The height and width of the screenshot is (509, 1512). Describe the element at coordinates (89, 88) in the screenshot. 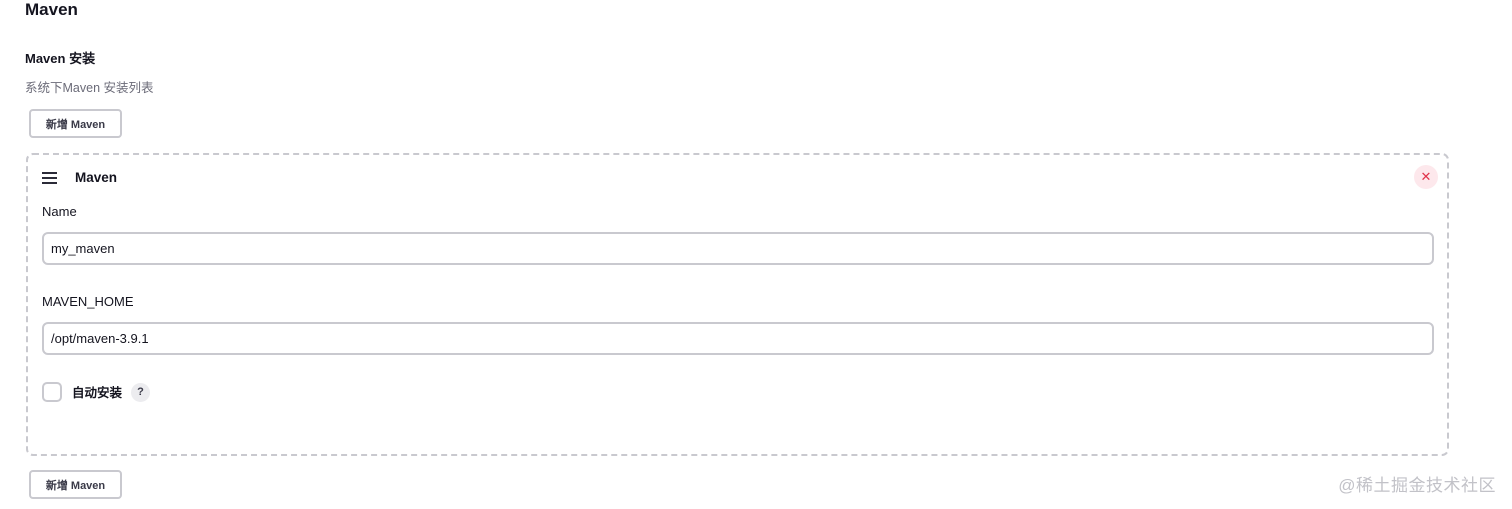

I see `maven-installations-description: 系统下Maven 安装列表` at that location.